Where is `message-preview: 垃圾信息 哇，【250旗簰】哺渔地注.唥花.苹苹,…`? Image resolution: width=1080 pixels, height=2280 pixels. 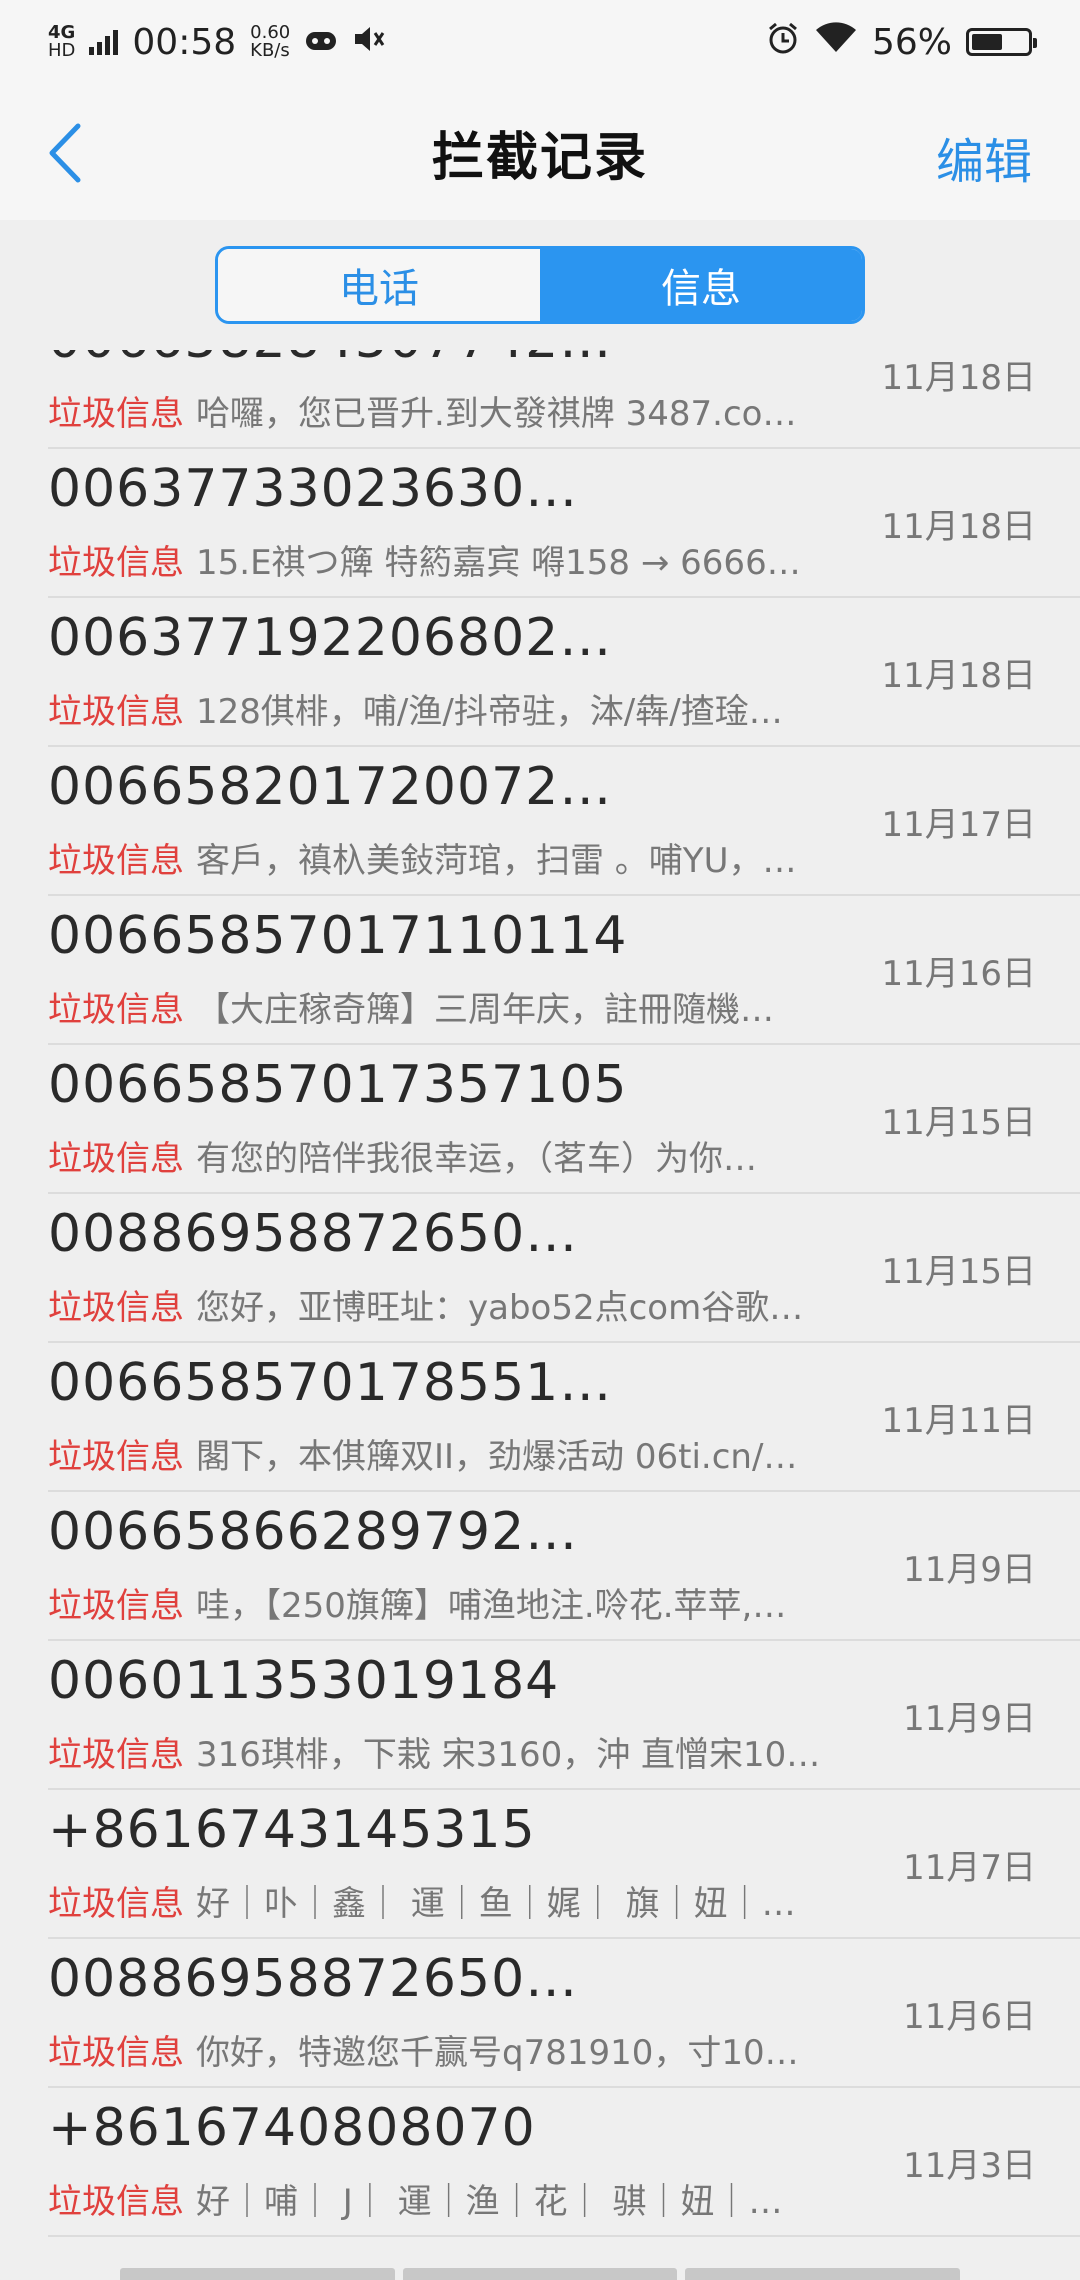 message-preview: 垃圾信息 哇，【250旗簰】哺渔地注.唥花.苹苹,… is located at coordinates (448, 1602).